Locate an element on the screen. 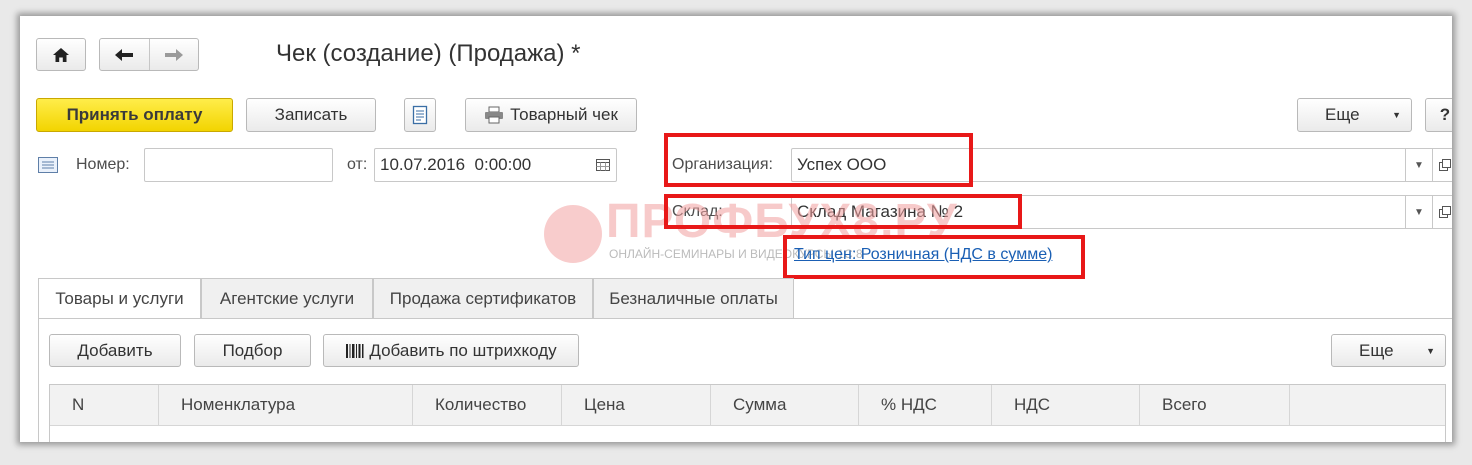 The width and height of the screenshot is (1472, 465). calendar-button is located at coordinates (603, 165).